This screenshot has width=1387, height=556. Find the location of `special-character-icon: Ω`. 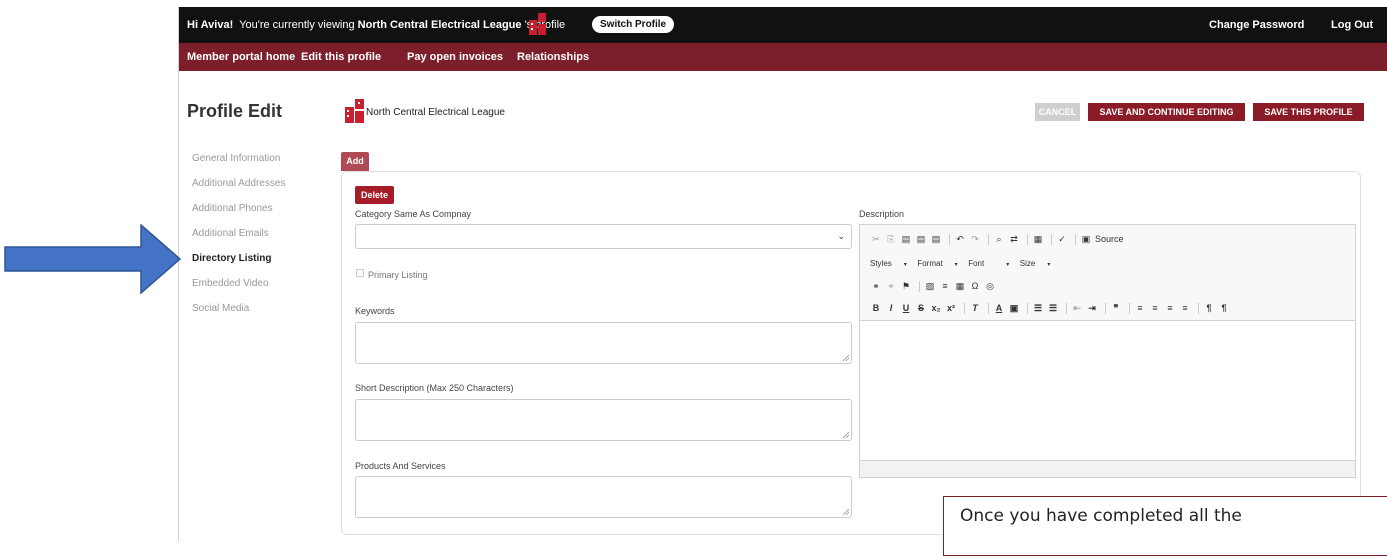

special-character-icon: Ω is located at coordinates (975, 286).